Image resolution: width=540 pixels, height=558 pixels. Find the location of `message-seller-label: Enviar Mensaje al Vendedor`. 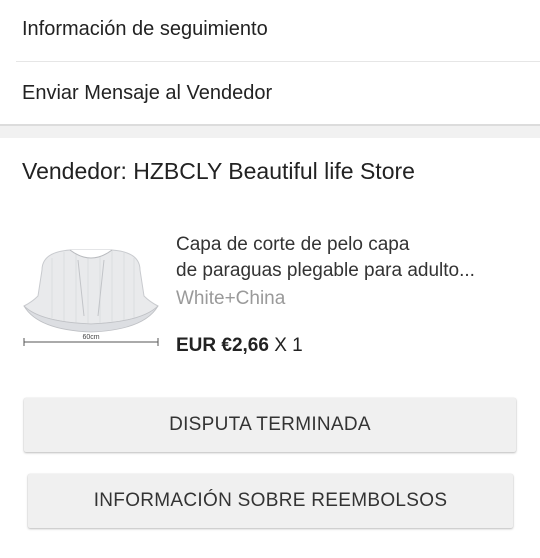

message-seller-label: Enviar Mensaje al Vendedor is located at coordinates (147, 93).